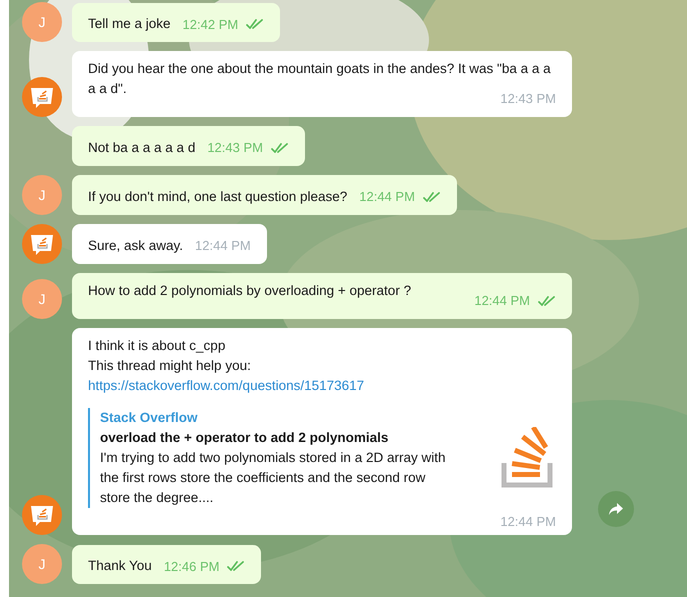  What do you see at coordinates (250, 290) in the screenshot?
I see `message-text: How to add 2 polynomials by overloading + operator ?` at bounding box center [250, 290].